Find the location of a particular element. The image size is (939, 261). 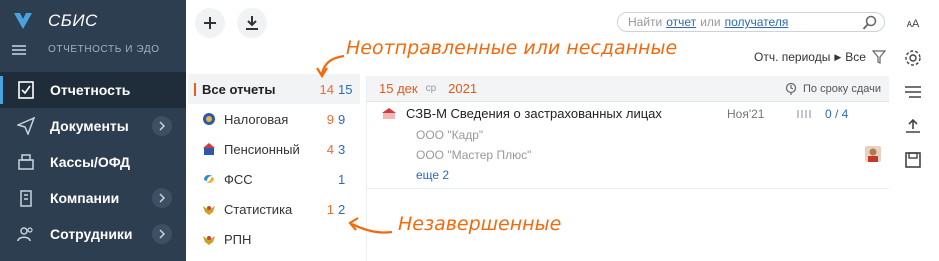

app-name: СБИС is located at coordinates (73, 20).